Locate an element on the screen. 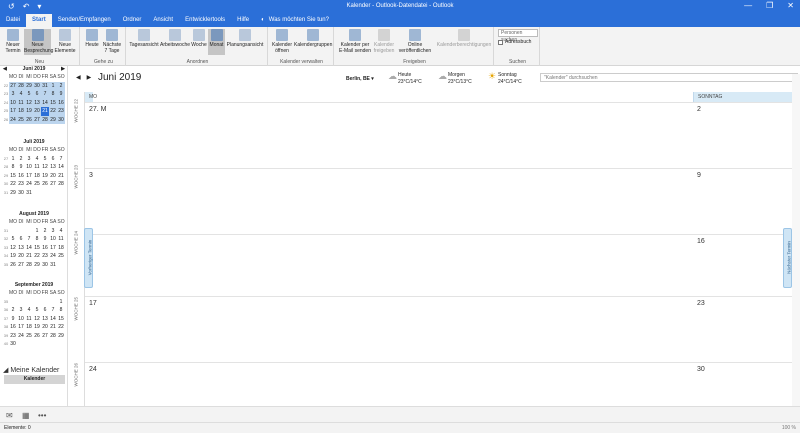 The height and width of the screenshot is (433, 800). previous-appointment-tab: Vorheriger Termin is located at coordinates (88, 258).